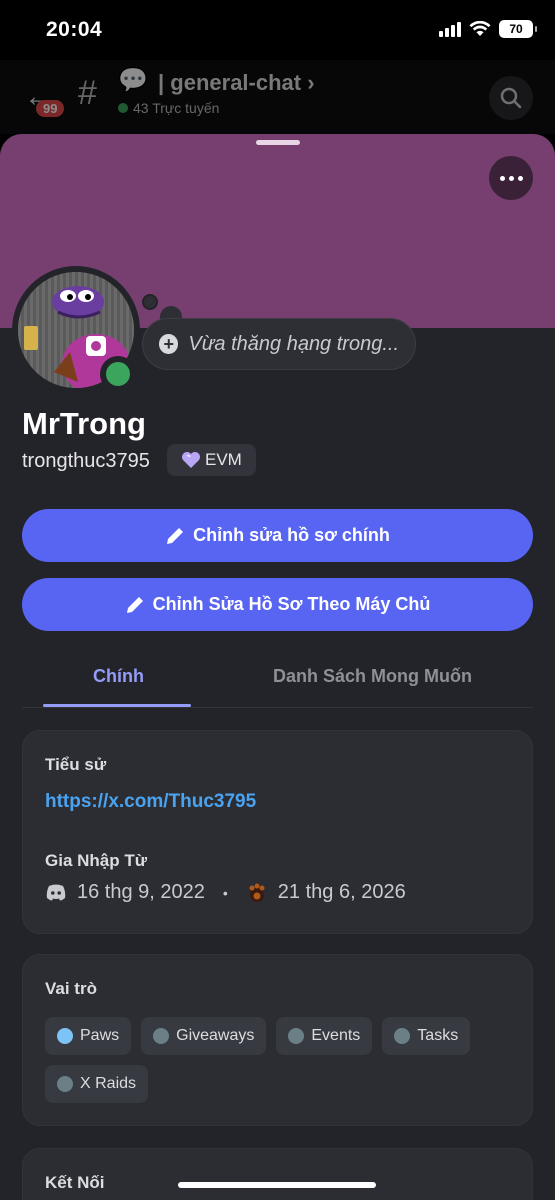 The image size is (555, 1200). Describe the element at coordinates (123, 108) in the screenshot. I see `online-dot-icon` at that location.